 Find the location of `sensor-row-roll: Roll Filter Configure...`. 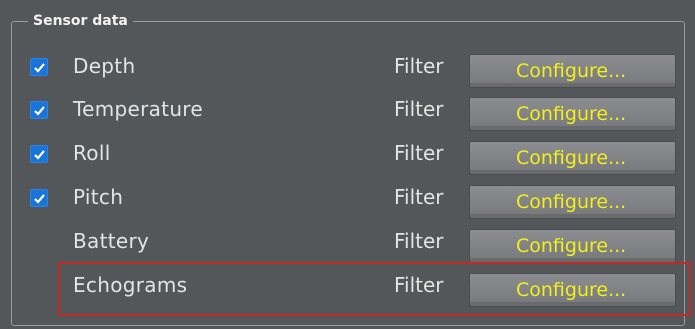

sensor-row-roll: Roll Filter Configure... is located at coordinates (347, 153).